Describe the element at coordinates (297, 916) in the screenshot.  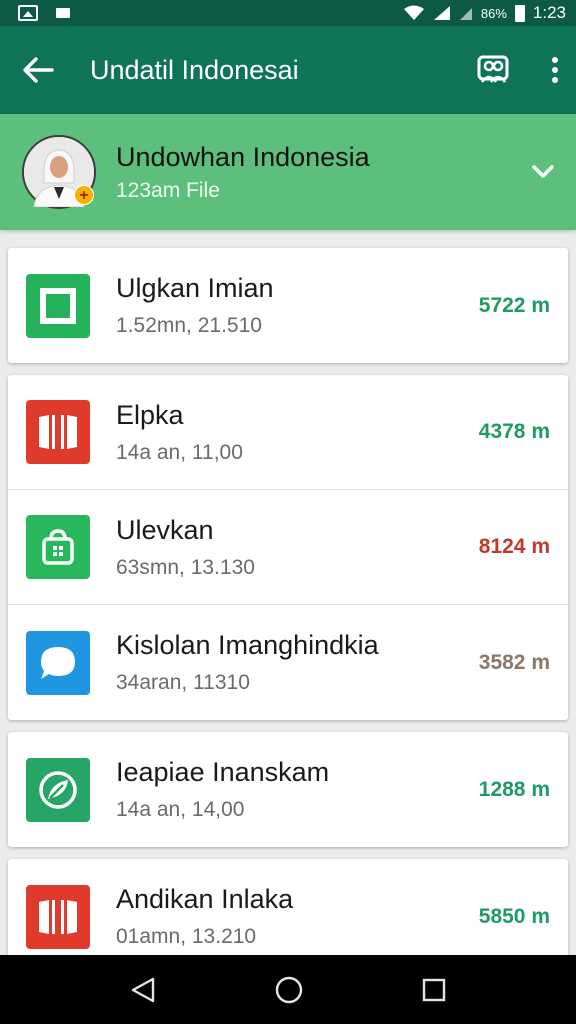
I see `list-item-text: Andikan Inlaka 01amn, 13.210` at that location.